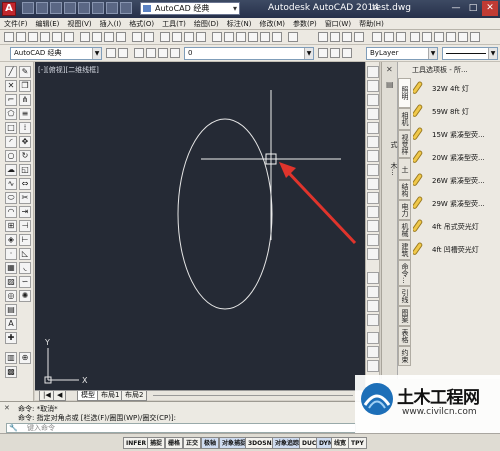 The image size is (500, 451). I want to click on design-center-icon, so click(229, 37).